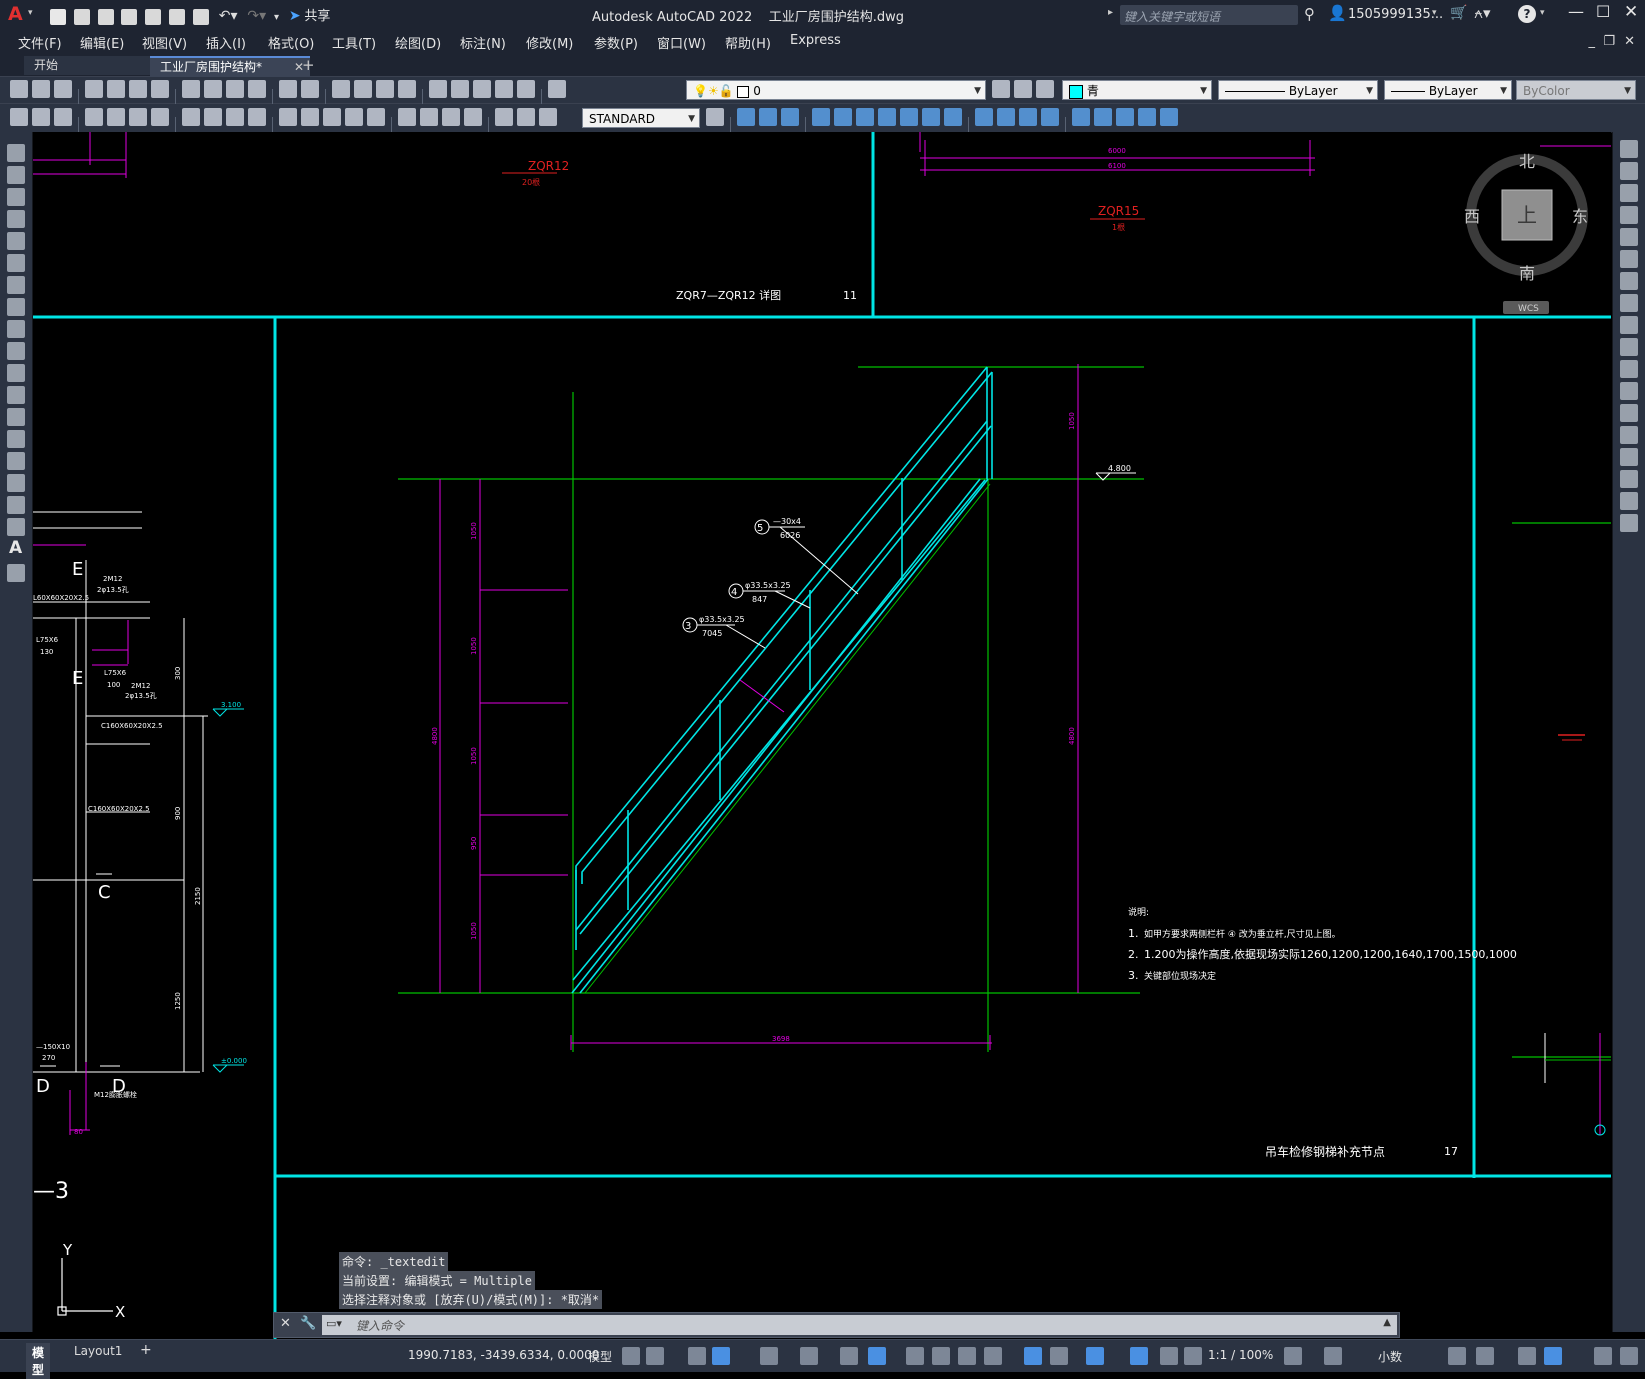 The width and height of the screenshot is (1645, 1379). What do you see at coordinates (931, 117) in the screenshot?
I see `taper-faces-icon` at bounding box center [931, 117].